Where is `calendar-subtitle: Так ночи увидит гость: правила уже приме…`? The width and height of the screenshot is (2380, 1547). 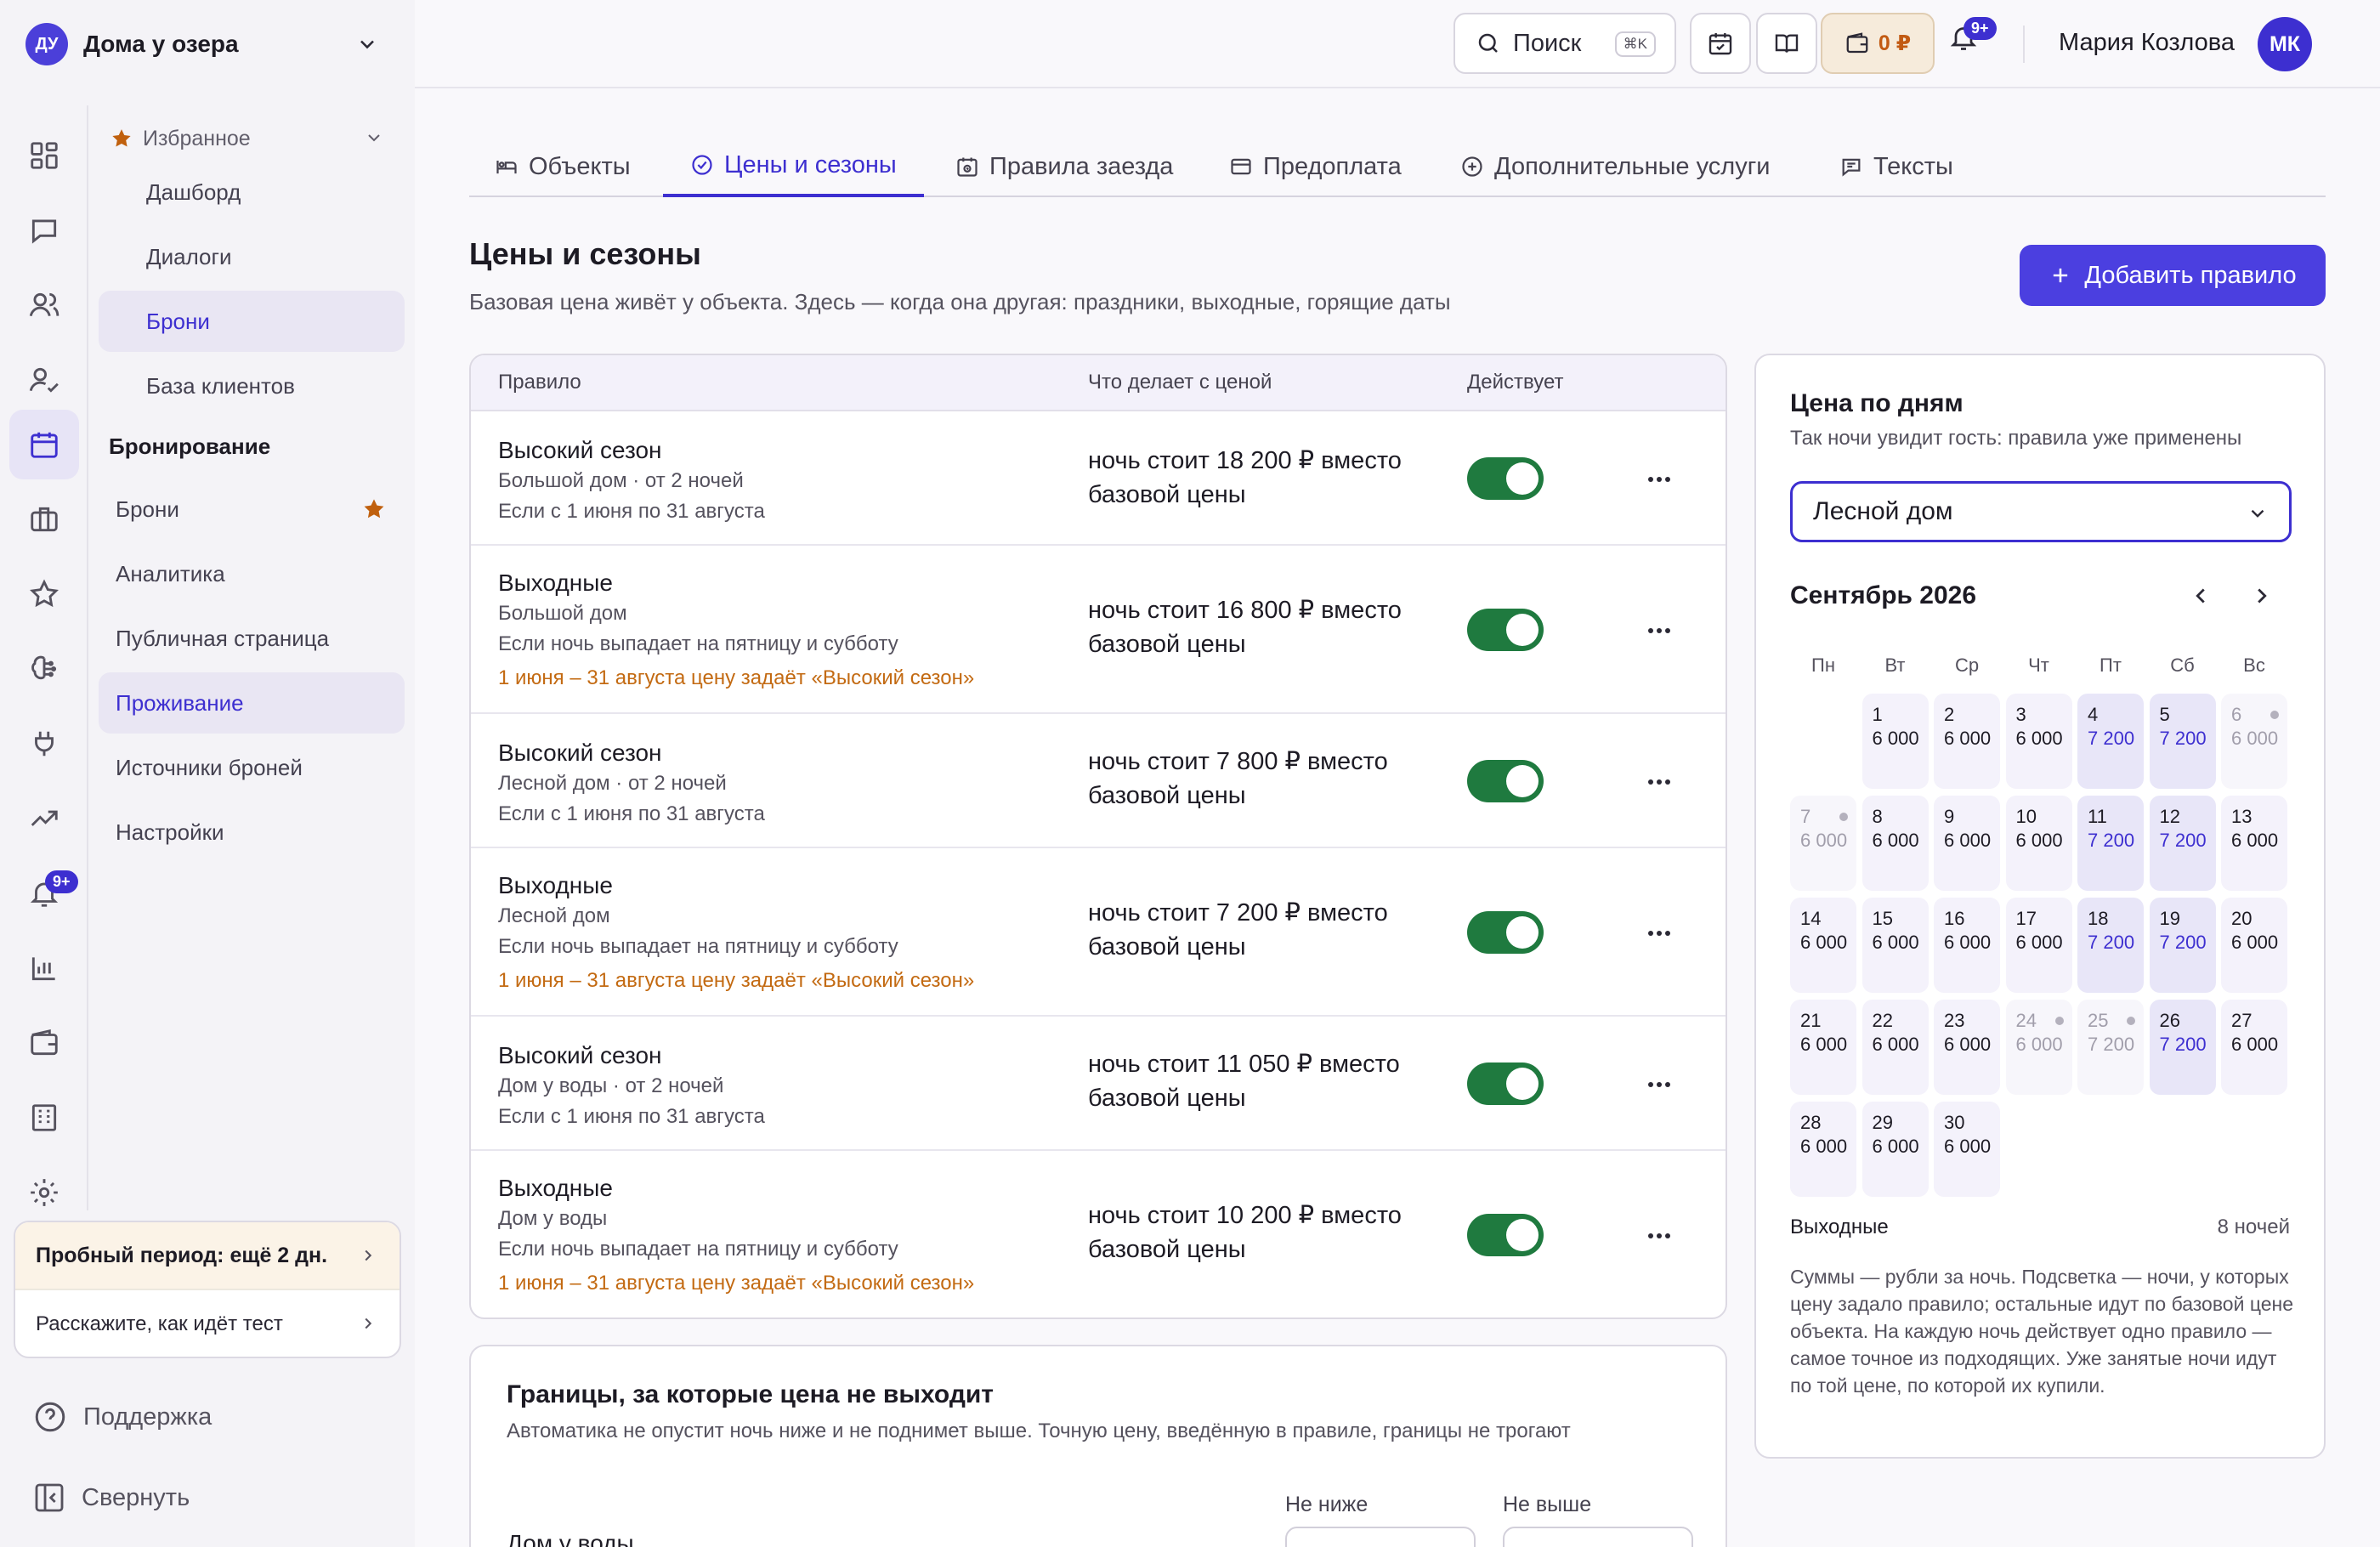 calendar-subtitle: Так ночи увидит гость: правила уже приме… is located at coordinates (2016, 438).